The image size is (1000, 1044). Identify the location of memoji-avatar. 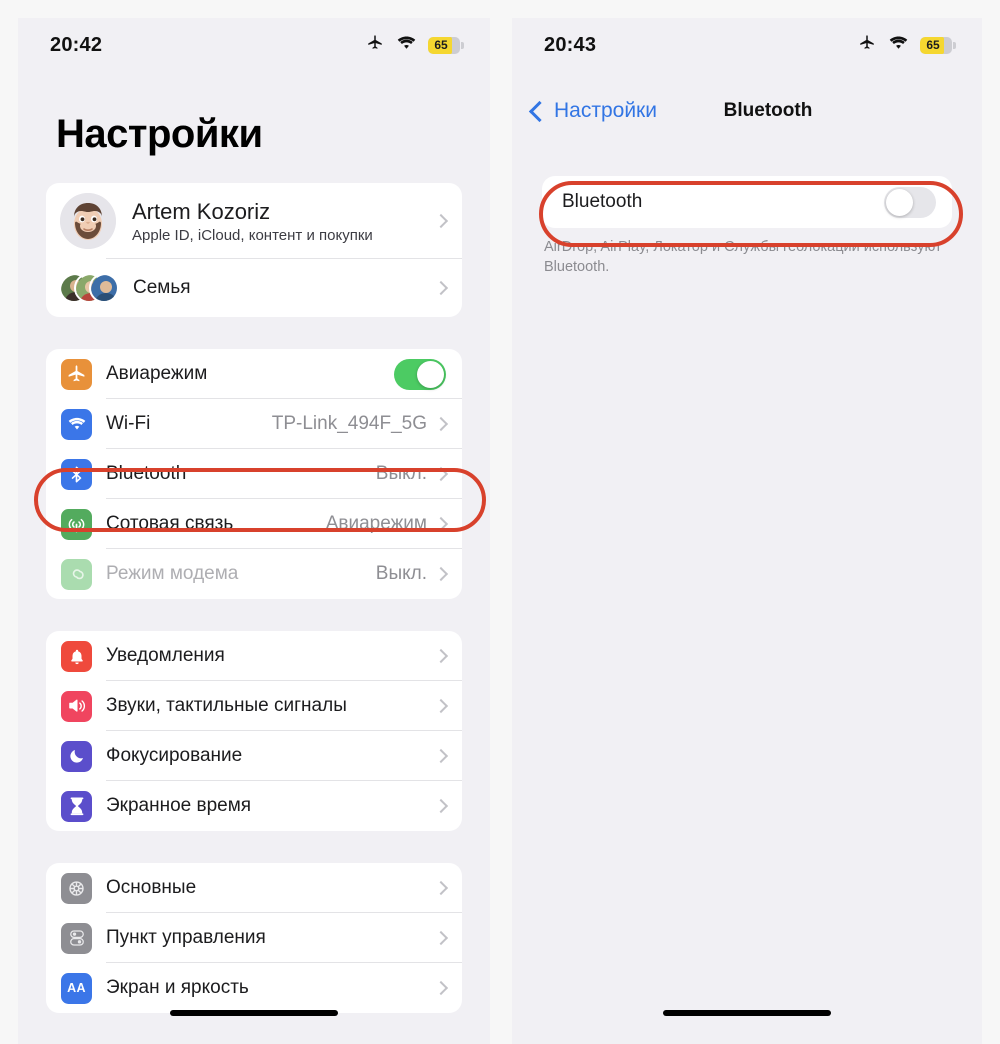
(88, 221).